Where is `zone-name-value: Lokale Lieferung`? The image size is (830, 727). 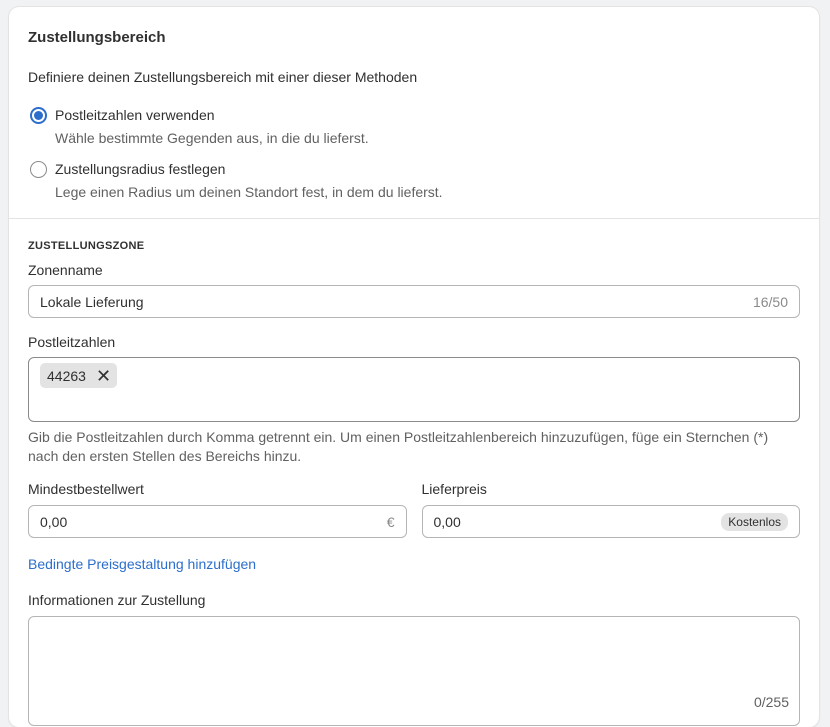
zone-name-value: Lokale Lieferung is located at coordinates (92, 301).